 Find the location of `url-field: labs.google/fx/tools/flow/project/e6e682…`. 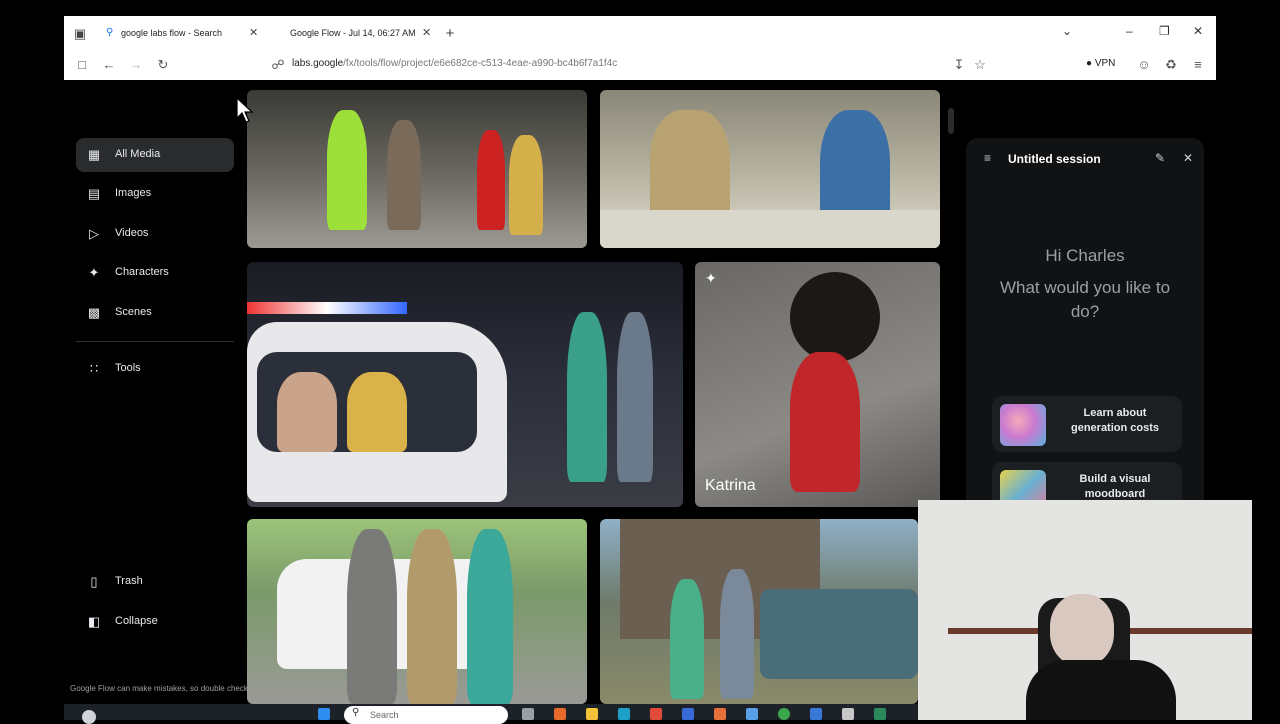

url-field: labs.google/fx/tools/flow/project/e6e682… is located at coordinates (454, 63).